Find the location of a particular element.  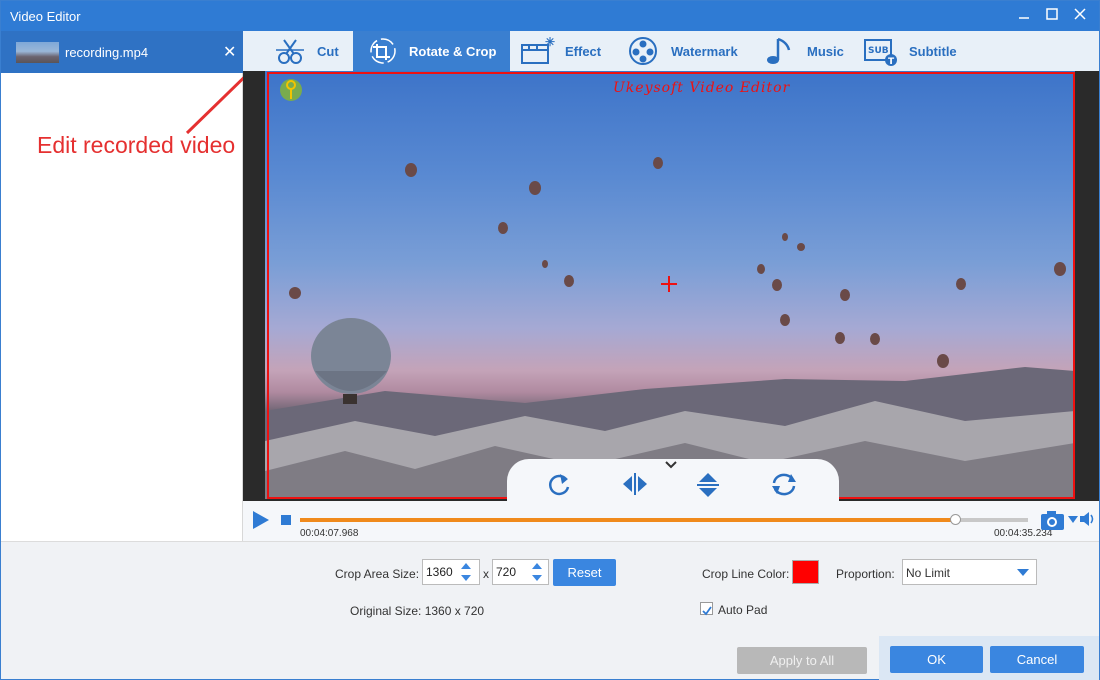

proportion-dropdown: No Limit is located at coordinates (969, 572).